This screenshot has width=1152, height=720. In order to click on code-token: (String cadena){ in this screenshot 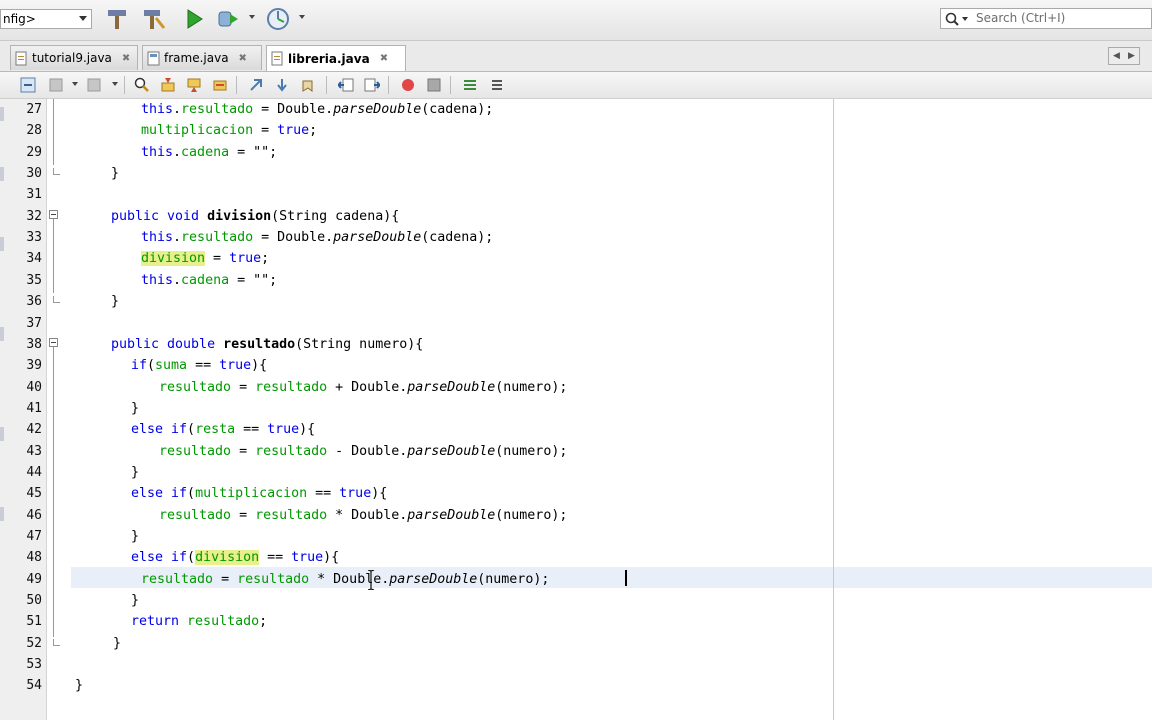, I will do `click(335, 216)`.